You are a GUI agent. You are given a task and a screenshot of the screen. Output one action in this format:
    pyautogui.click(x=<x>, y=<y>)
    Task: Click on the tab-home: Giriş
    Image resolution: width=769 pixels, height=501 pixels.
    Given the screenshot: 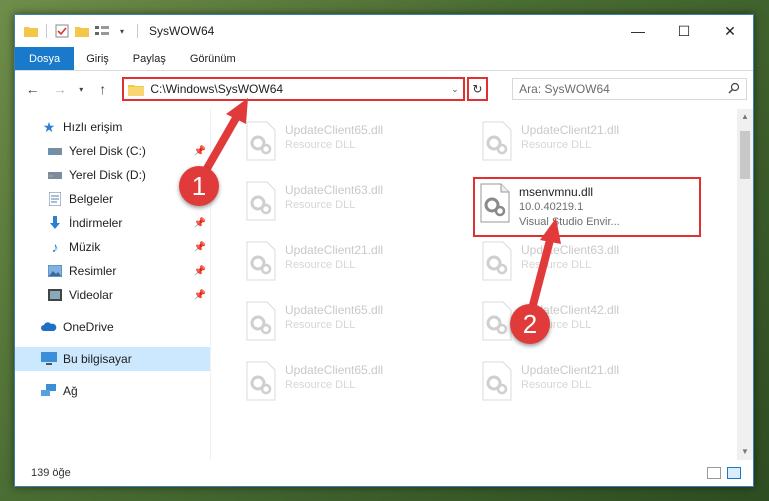 What is the action you would take?
    pyautogui.click(x=97, y=58)
    